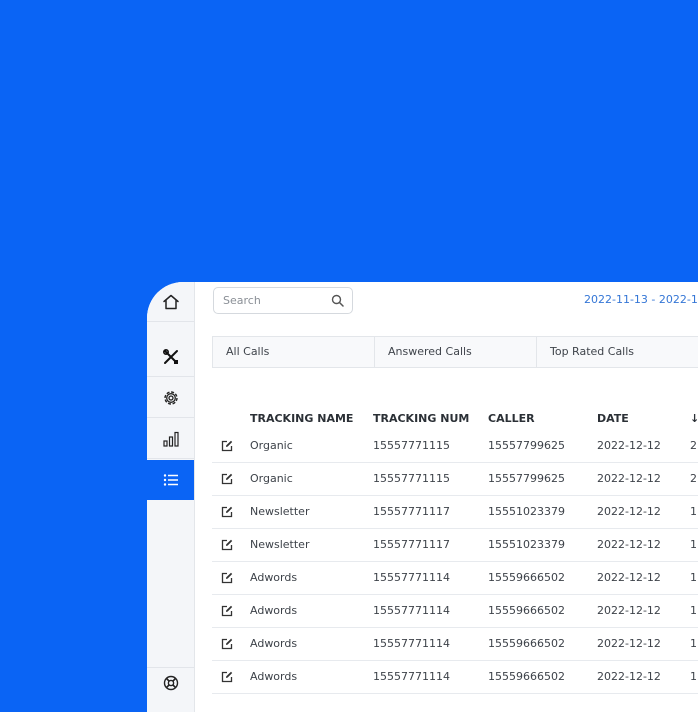 Image resolution: width=698 pixels, height=712 pixels. I want to click on column-header-tracking-name: TRACKING NAME, so click(301, 418).